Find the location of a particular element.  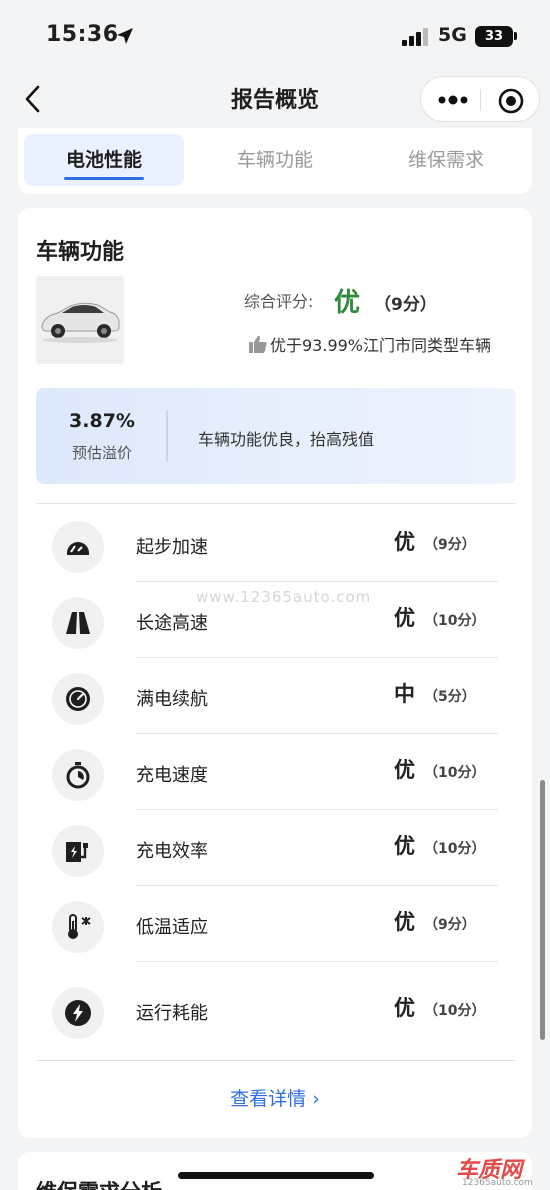

premium-divider is located at coordinates (167, 436).